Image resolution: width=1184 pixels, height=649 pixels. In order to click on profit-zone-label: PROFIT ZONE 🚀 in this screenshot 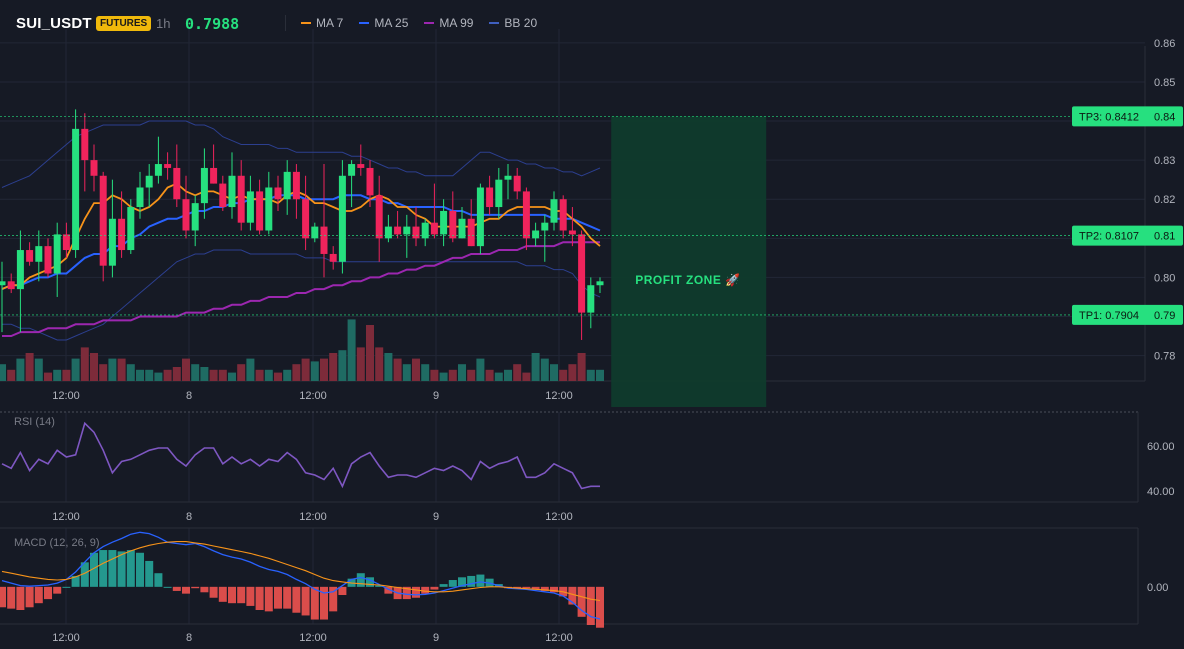, I will do `click(687, 280)`.